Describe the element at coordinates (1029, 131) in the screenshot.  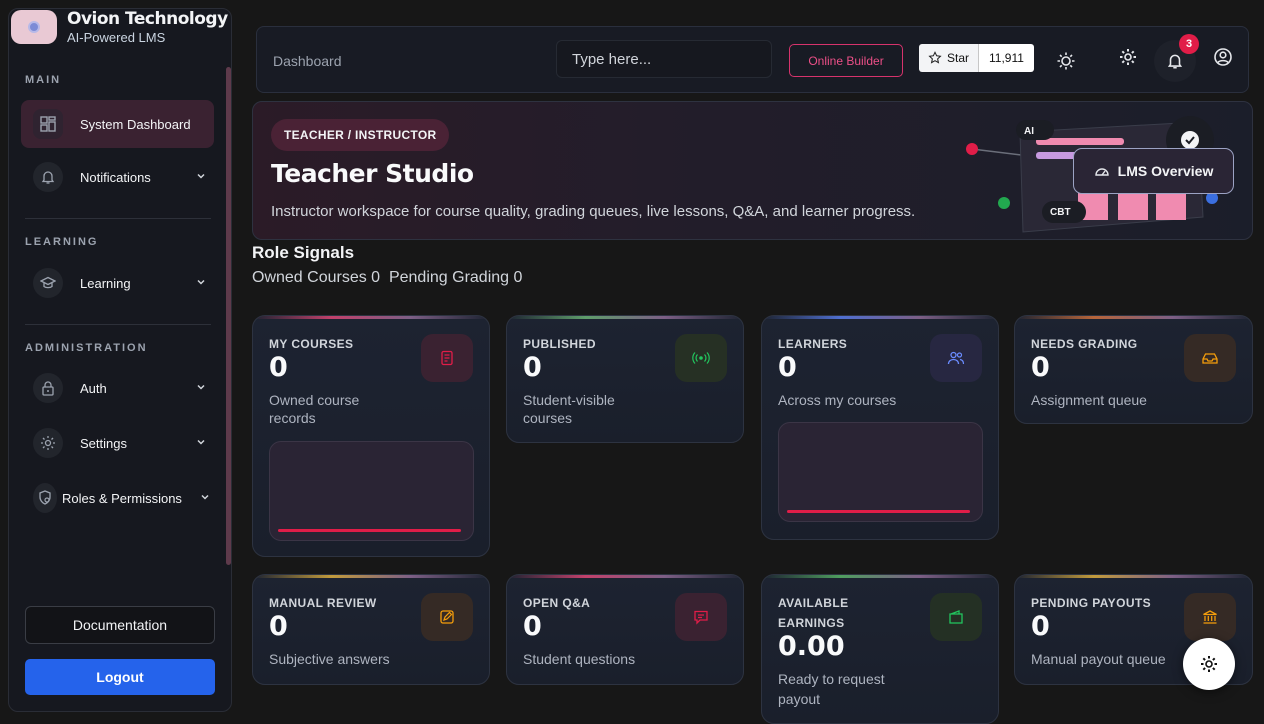
I see `illustration-label-ai: AI` at that location.